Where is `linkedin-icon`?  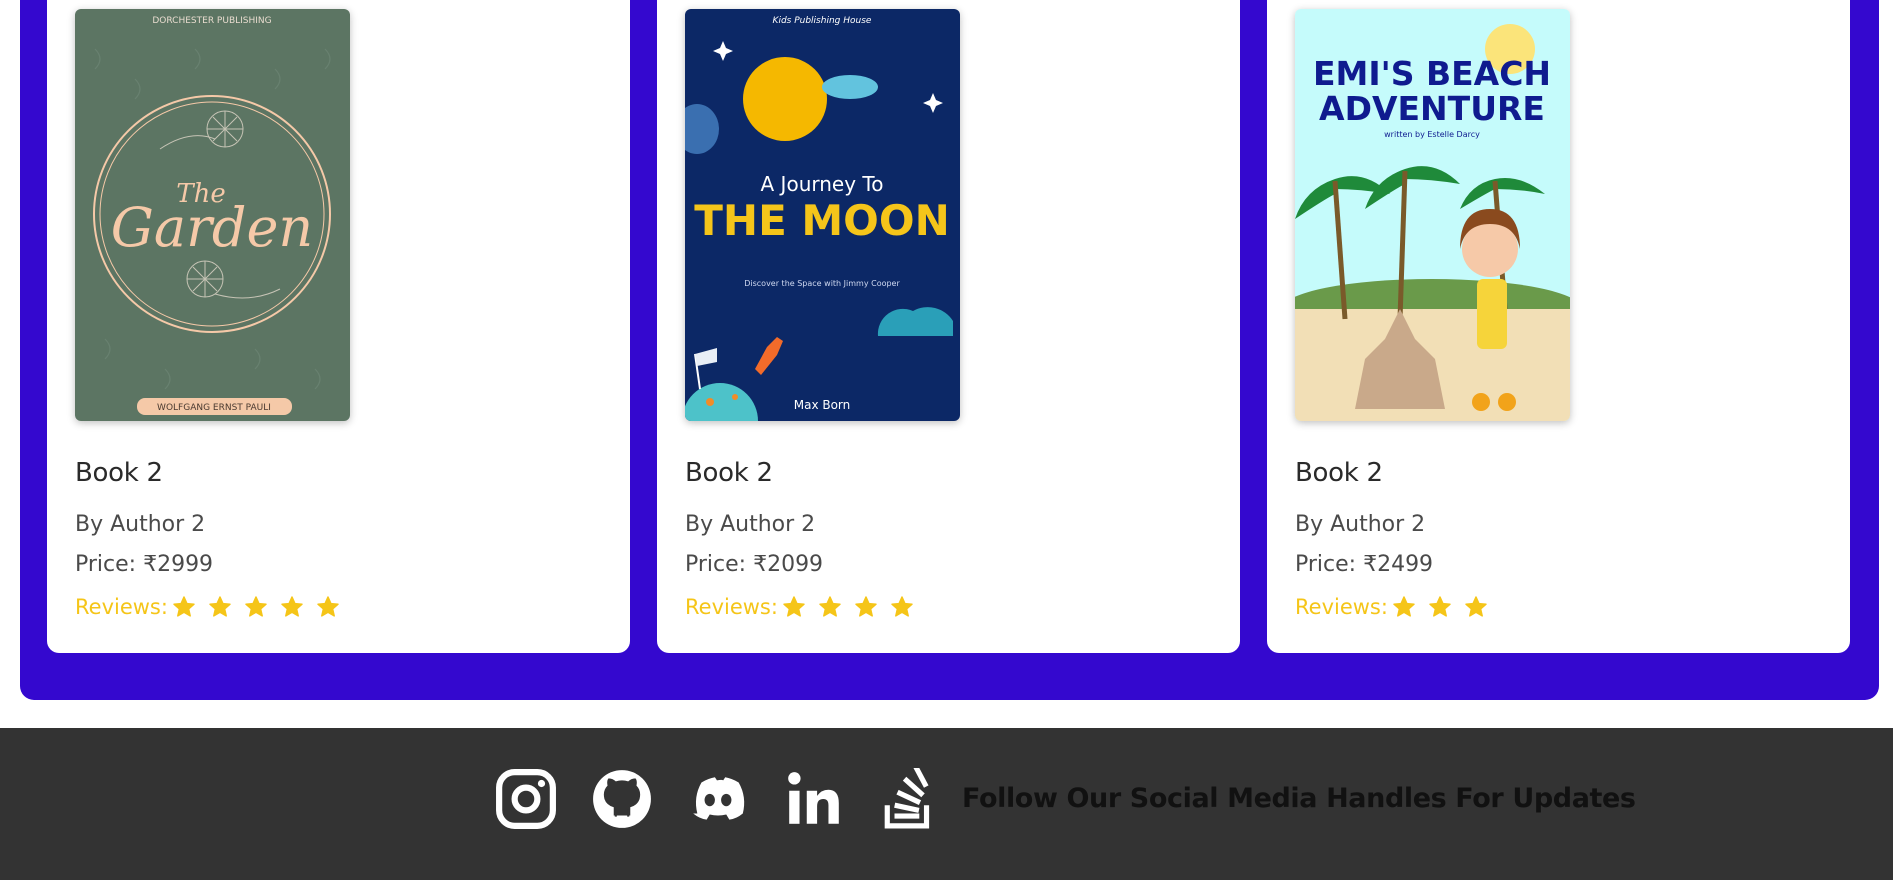
linkedin-icon is located at coordinates (814, 799).